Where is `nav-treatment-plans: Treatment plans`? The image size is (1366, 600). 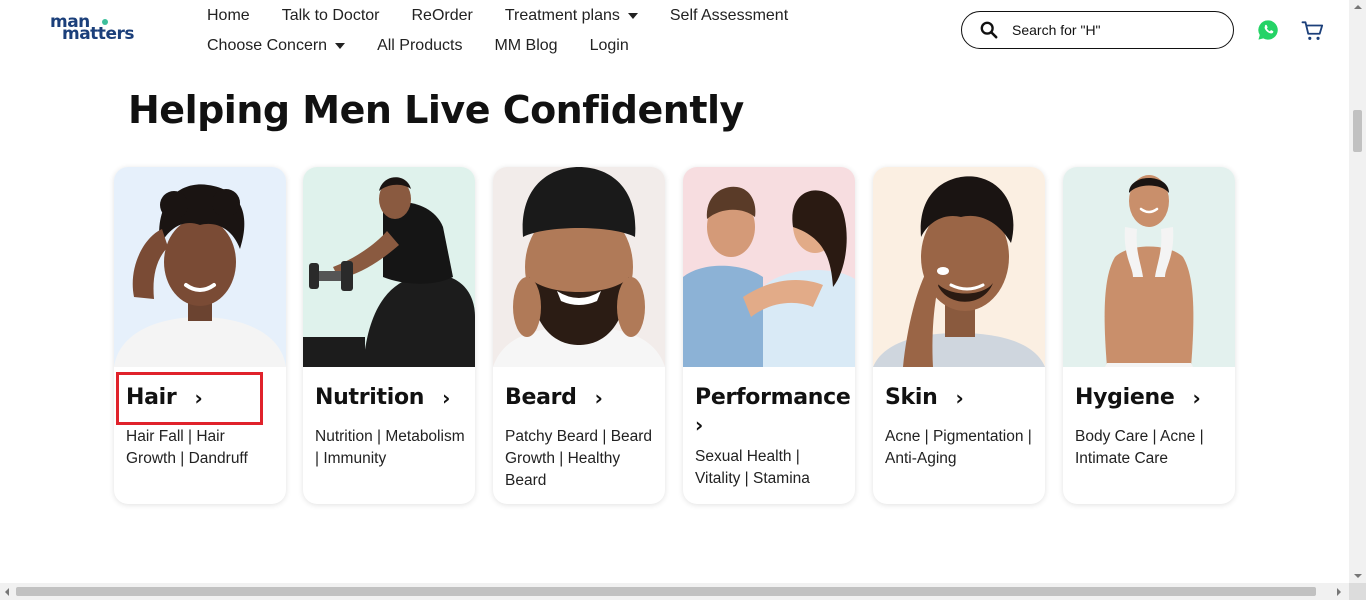 nav-treatment-plans: Treatment plans is located at coordinates (571, 16).